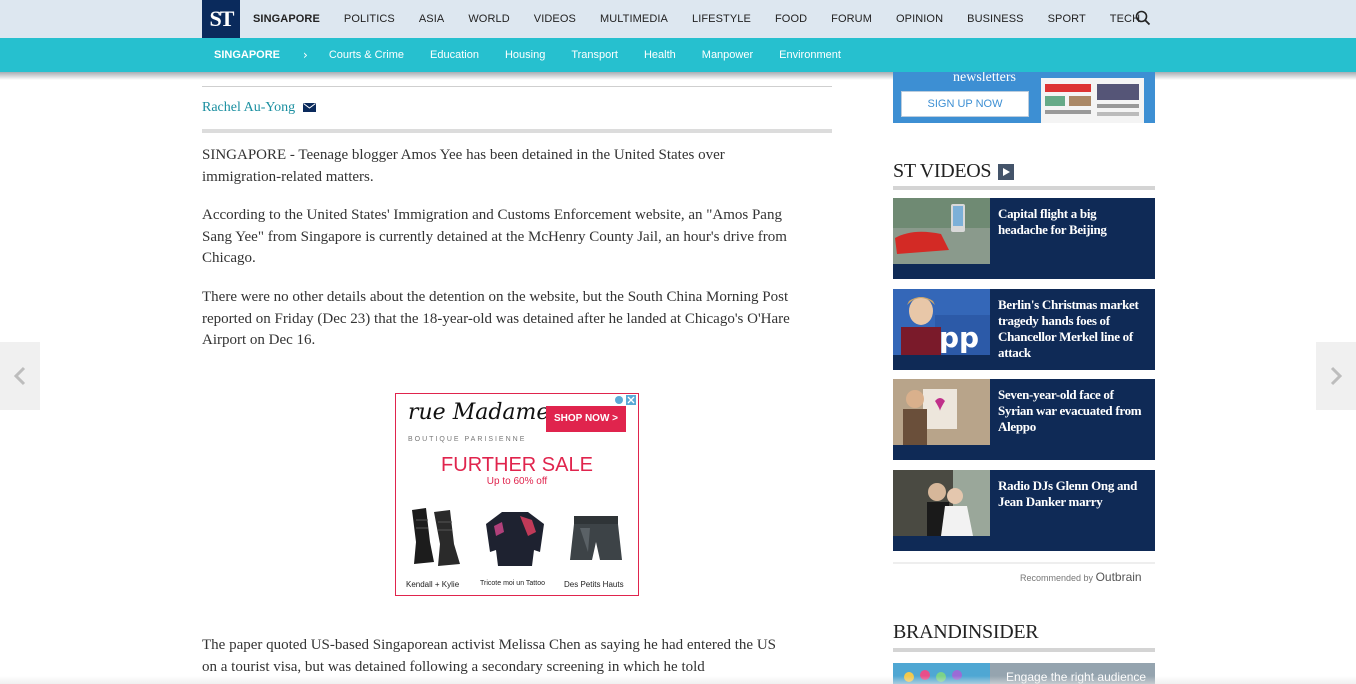  Describe the element at coordinates (959, 337) in the screenshot. I see `svg-text: pp` at that location.